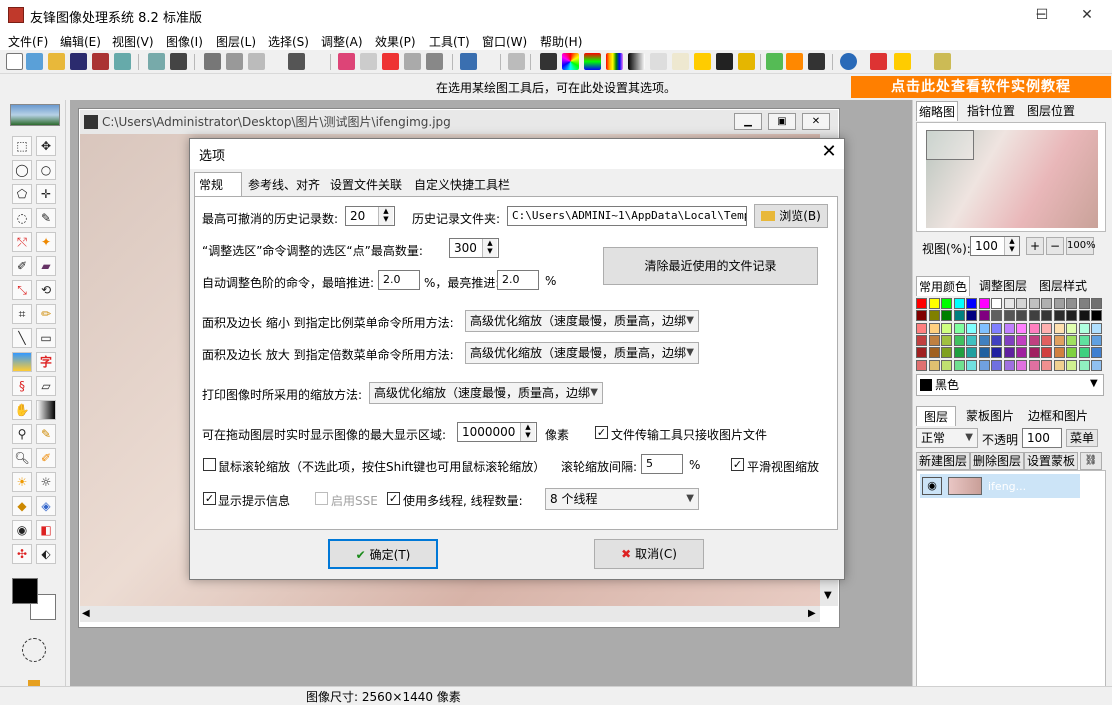 This screenshot has width=1112, height=705. I want to click on tab-adjust-layers: 调整图层, so click(1003, 286).